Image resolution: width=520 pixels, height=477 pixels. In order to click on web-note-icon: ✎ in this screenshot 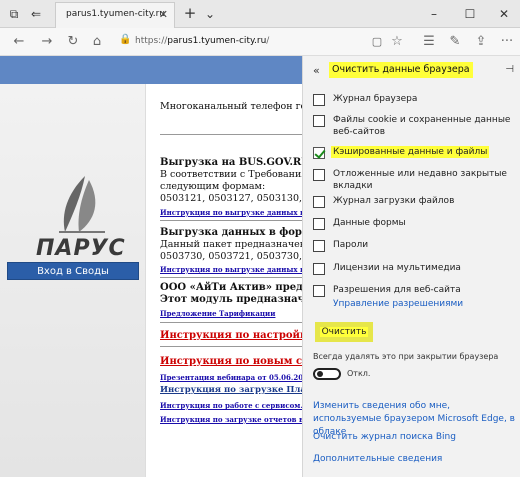, I will do `click(455, 42)`.